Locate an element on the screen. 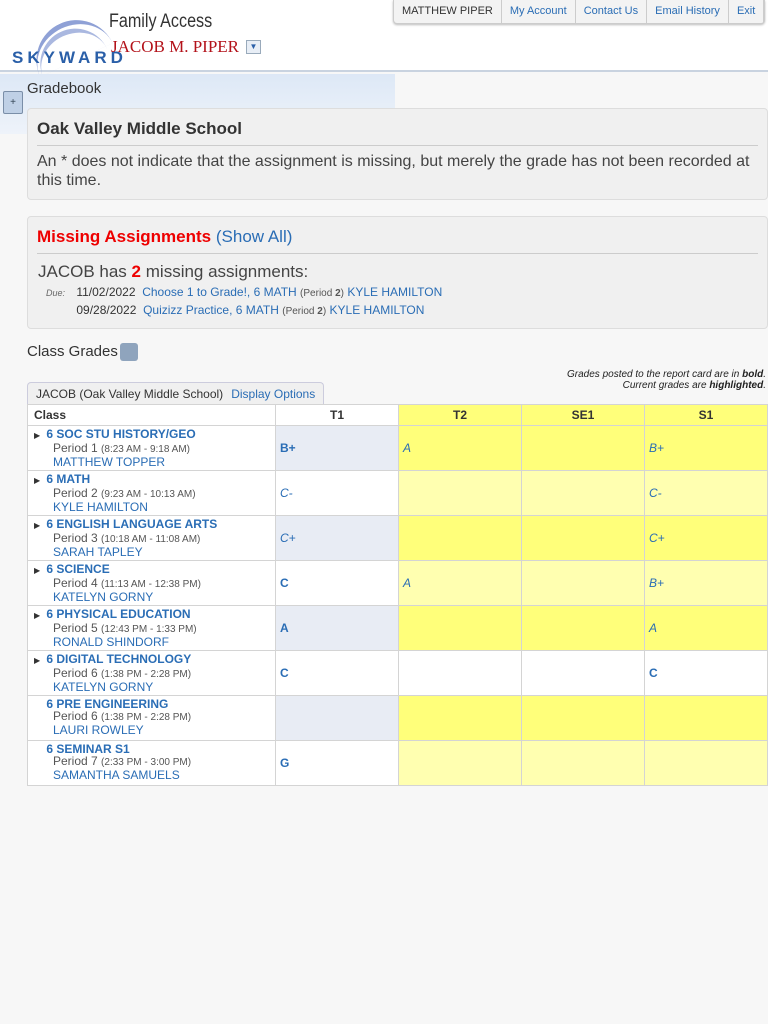 The height and width of the screenshot is (1024, 768). skyward-logo: SKYWARD is located at coordinates (66, 44).